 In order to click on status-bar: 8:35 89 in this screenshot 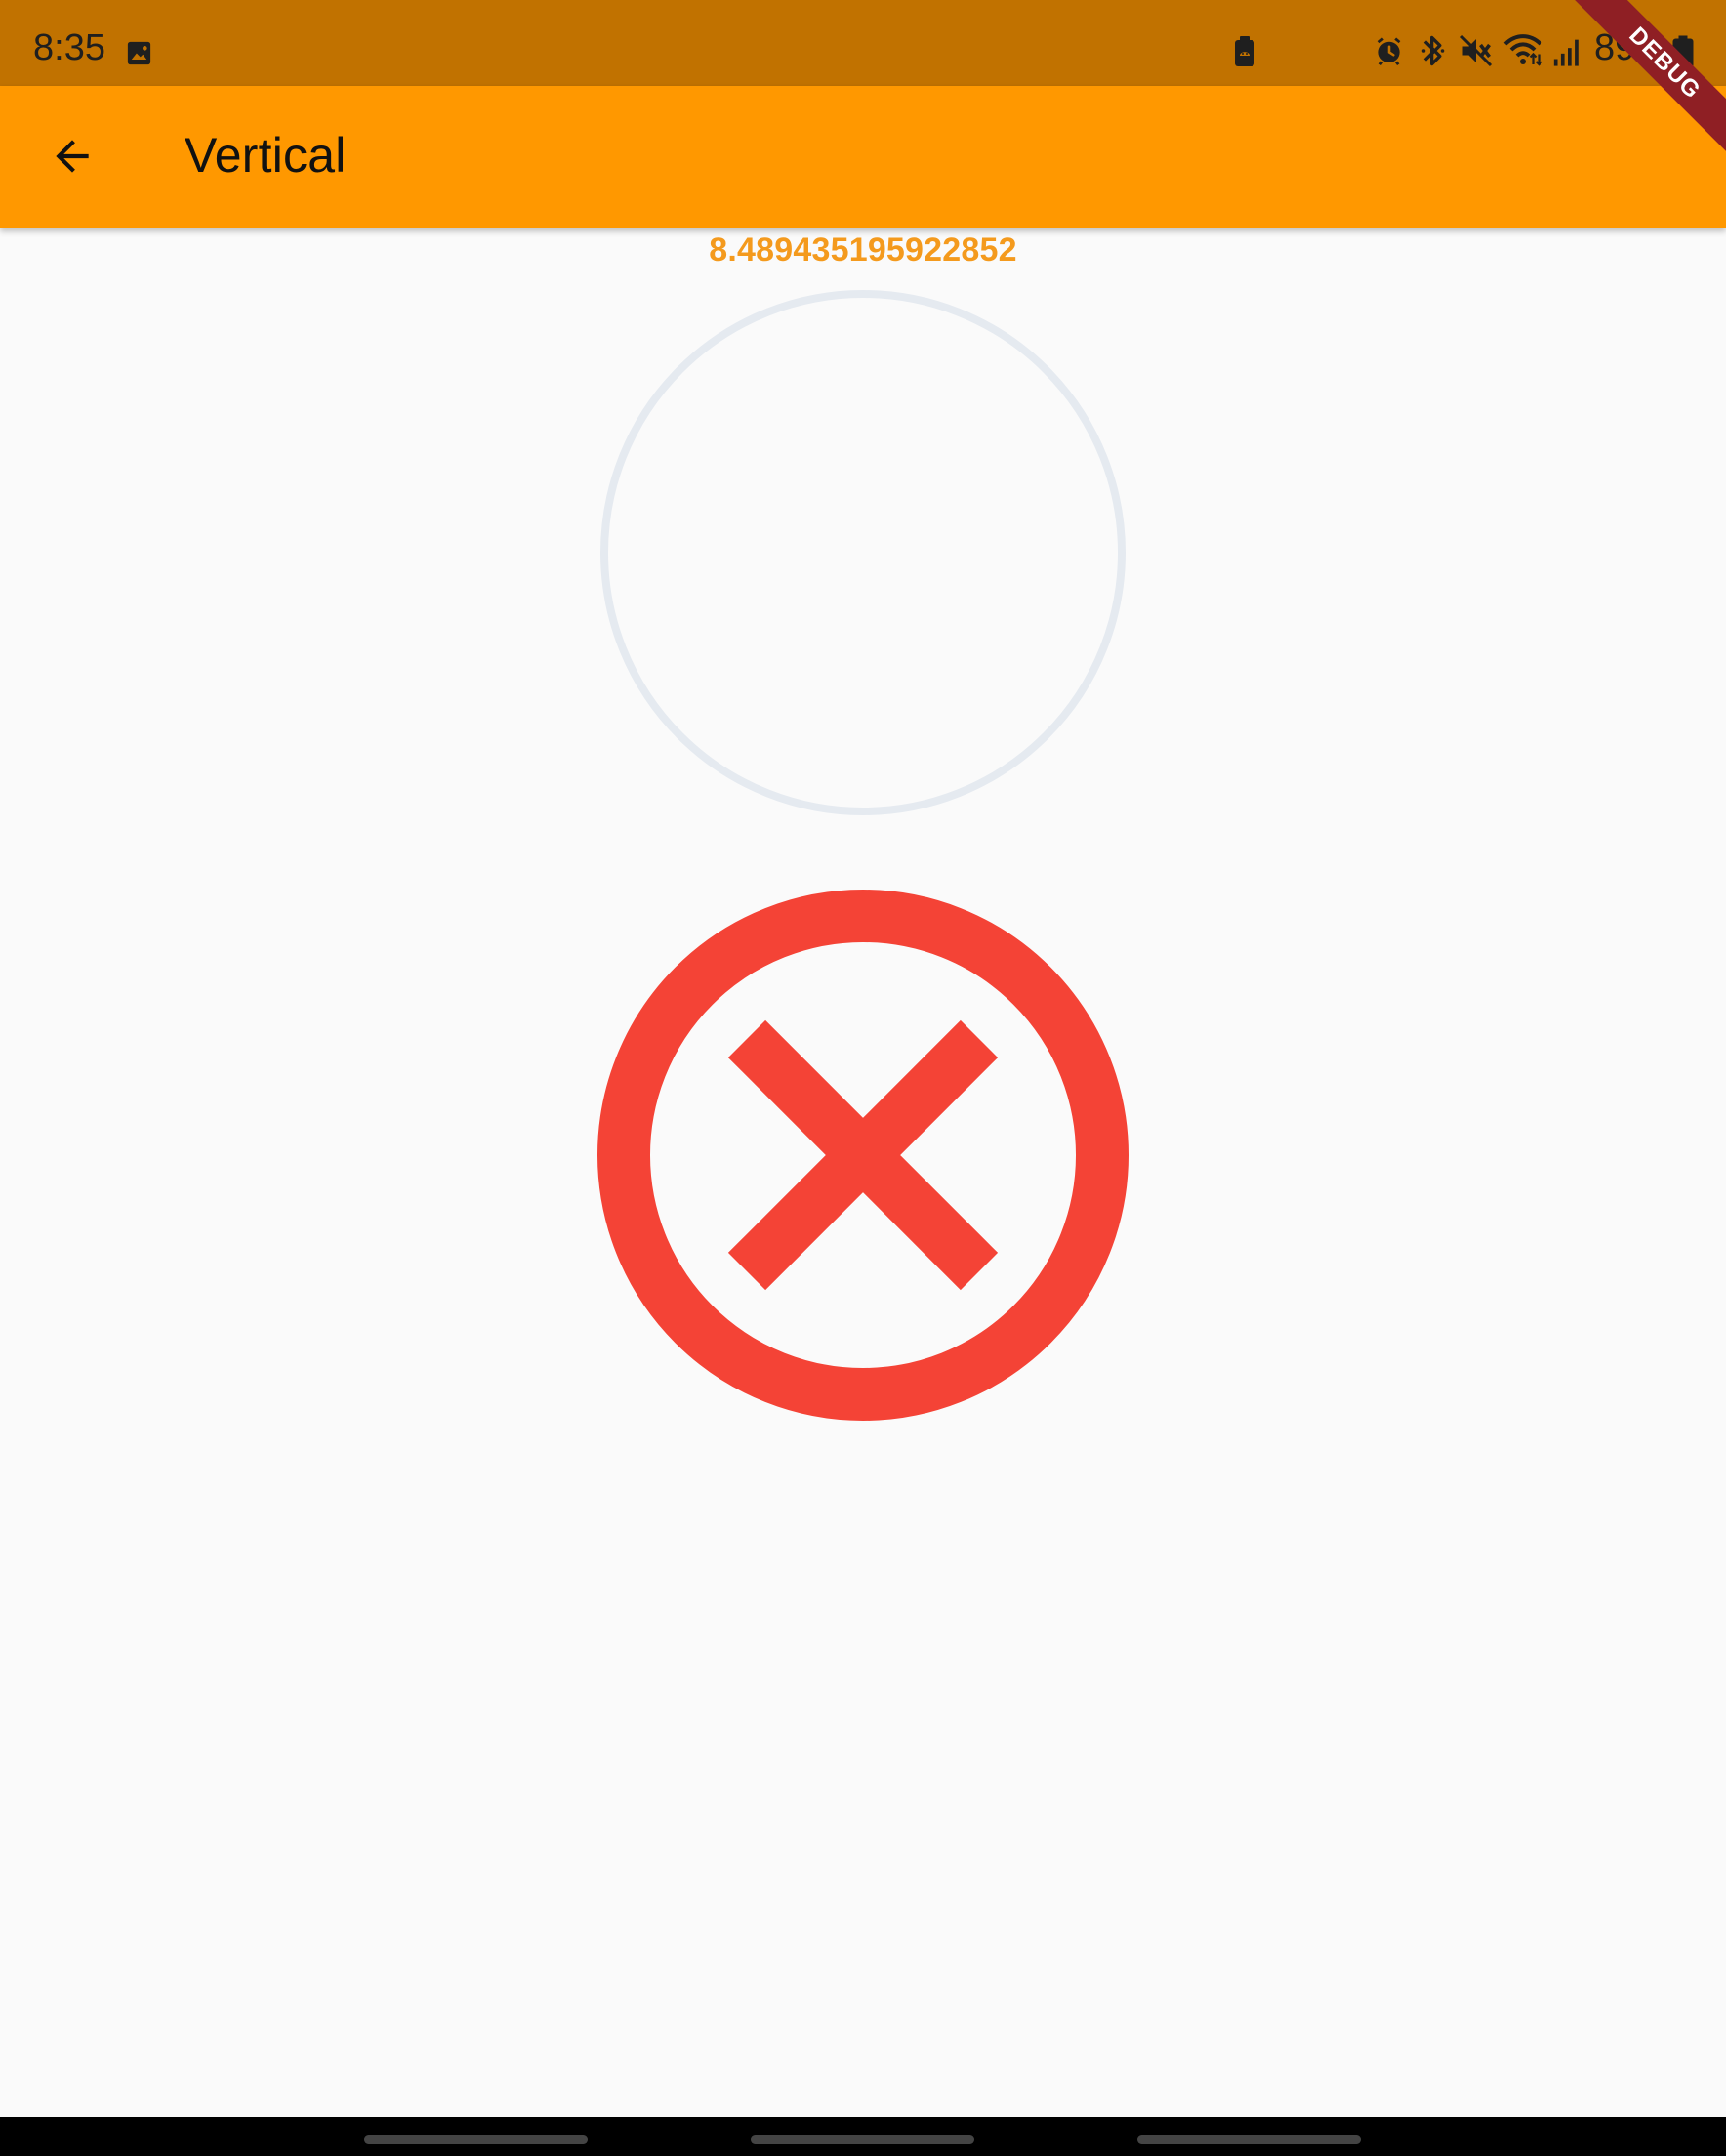, I will do `click(863, 43)`.